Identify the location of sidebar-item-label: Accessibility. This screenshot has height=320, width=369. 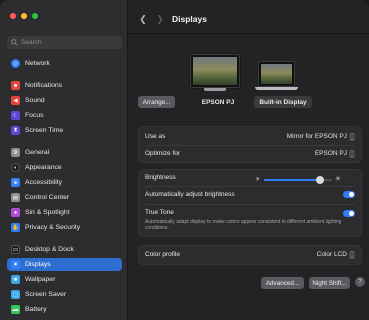
(44, 182).